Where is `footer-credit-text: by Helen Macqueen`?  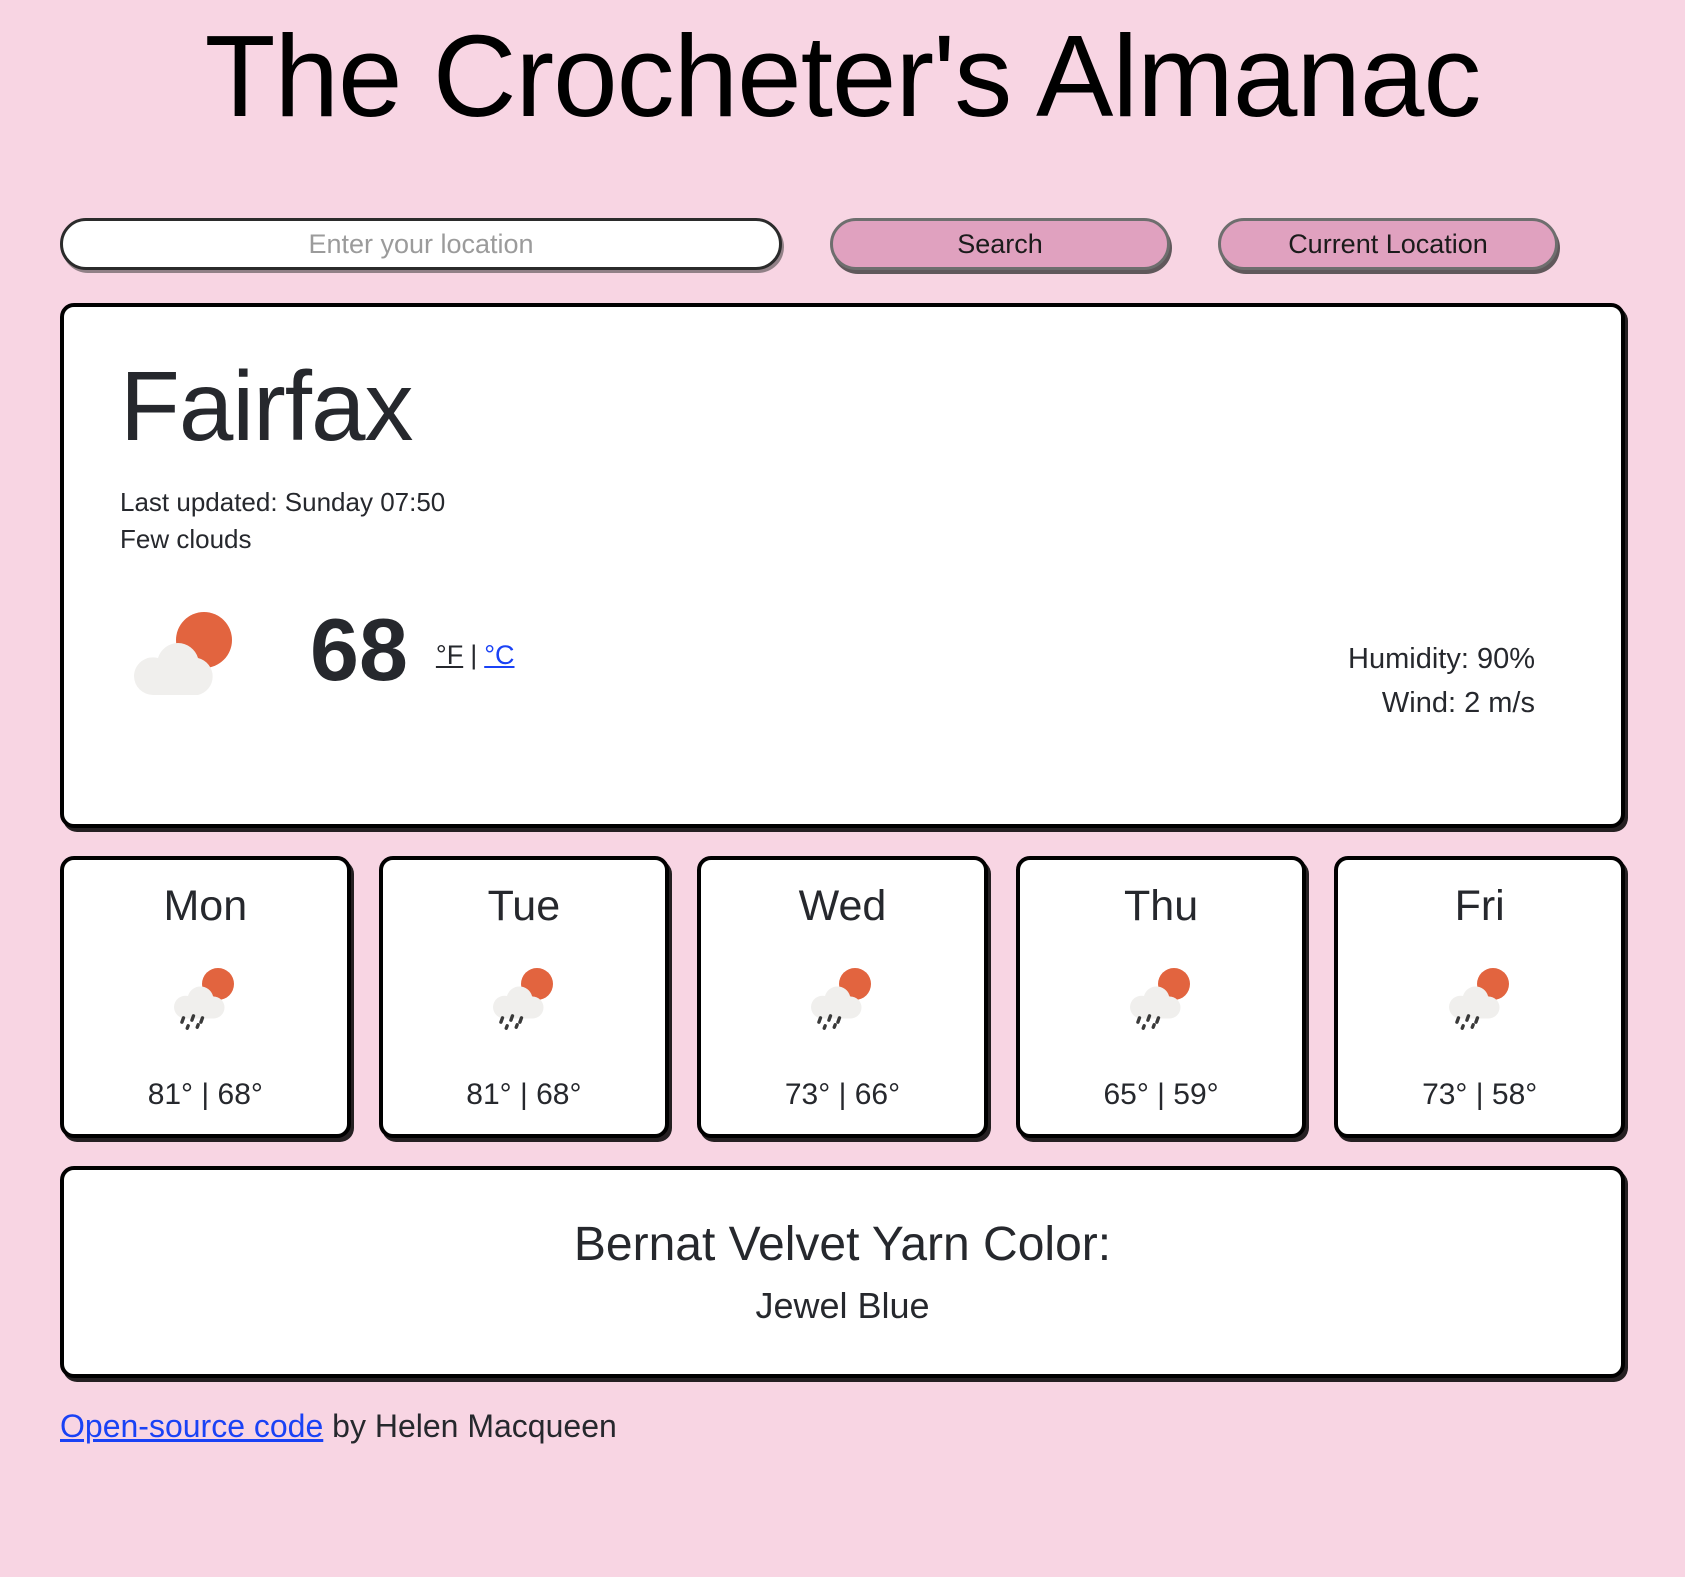
footer-credit-text: by Helen Macqueen is located at coordinates (470, 1426).